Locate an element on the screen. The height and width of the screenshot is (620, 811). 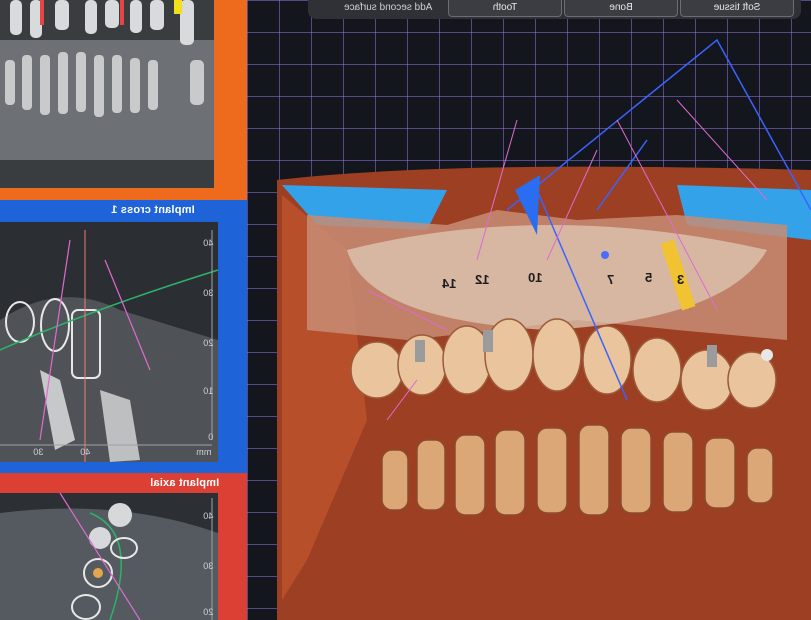
axial-image is located at coordinates (109, 556).